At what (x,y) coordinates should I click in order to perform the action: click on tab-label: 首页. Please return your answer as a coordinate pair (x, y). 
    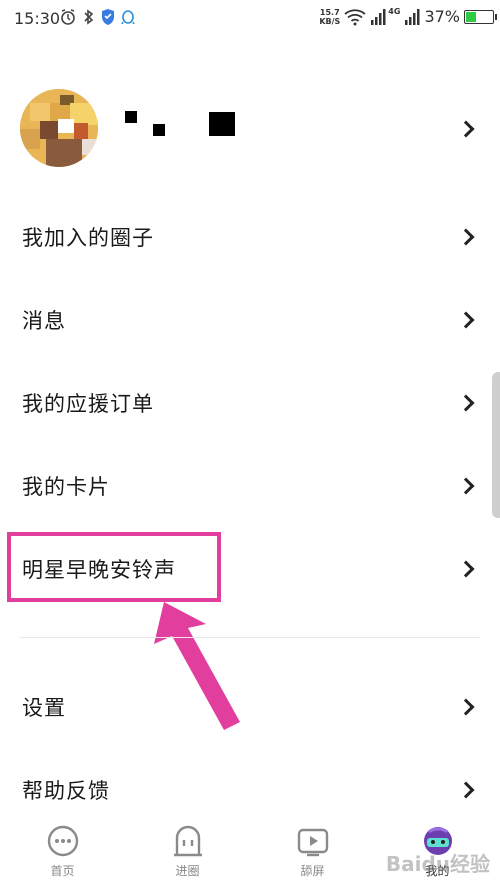
    Looking at the image, I should click on (62, 871).